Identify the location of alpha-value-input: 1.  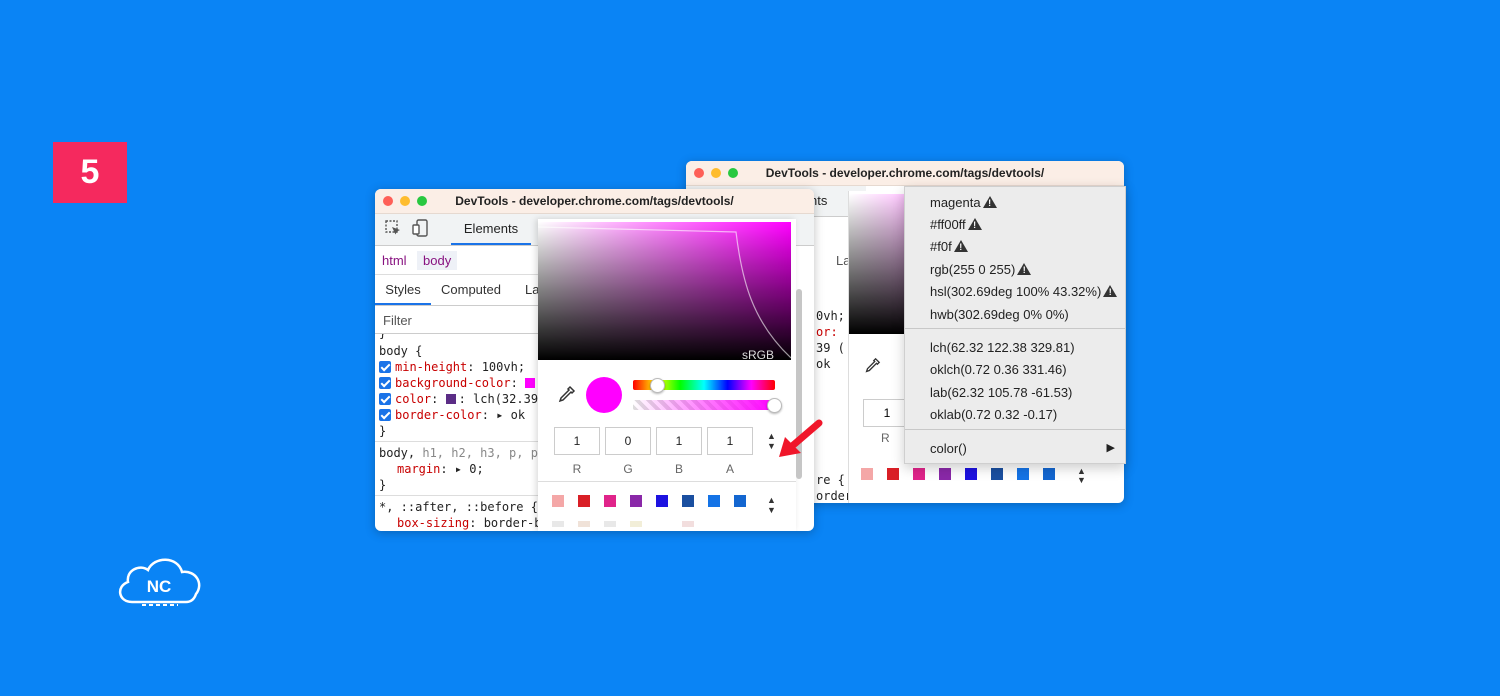
(730, 441).